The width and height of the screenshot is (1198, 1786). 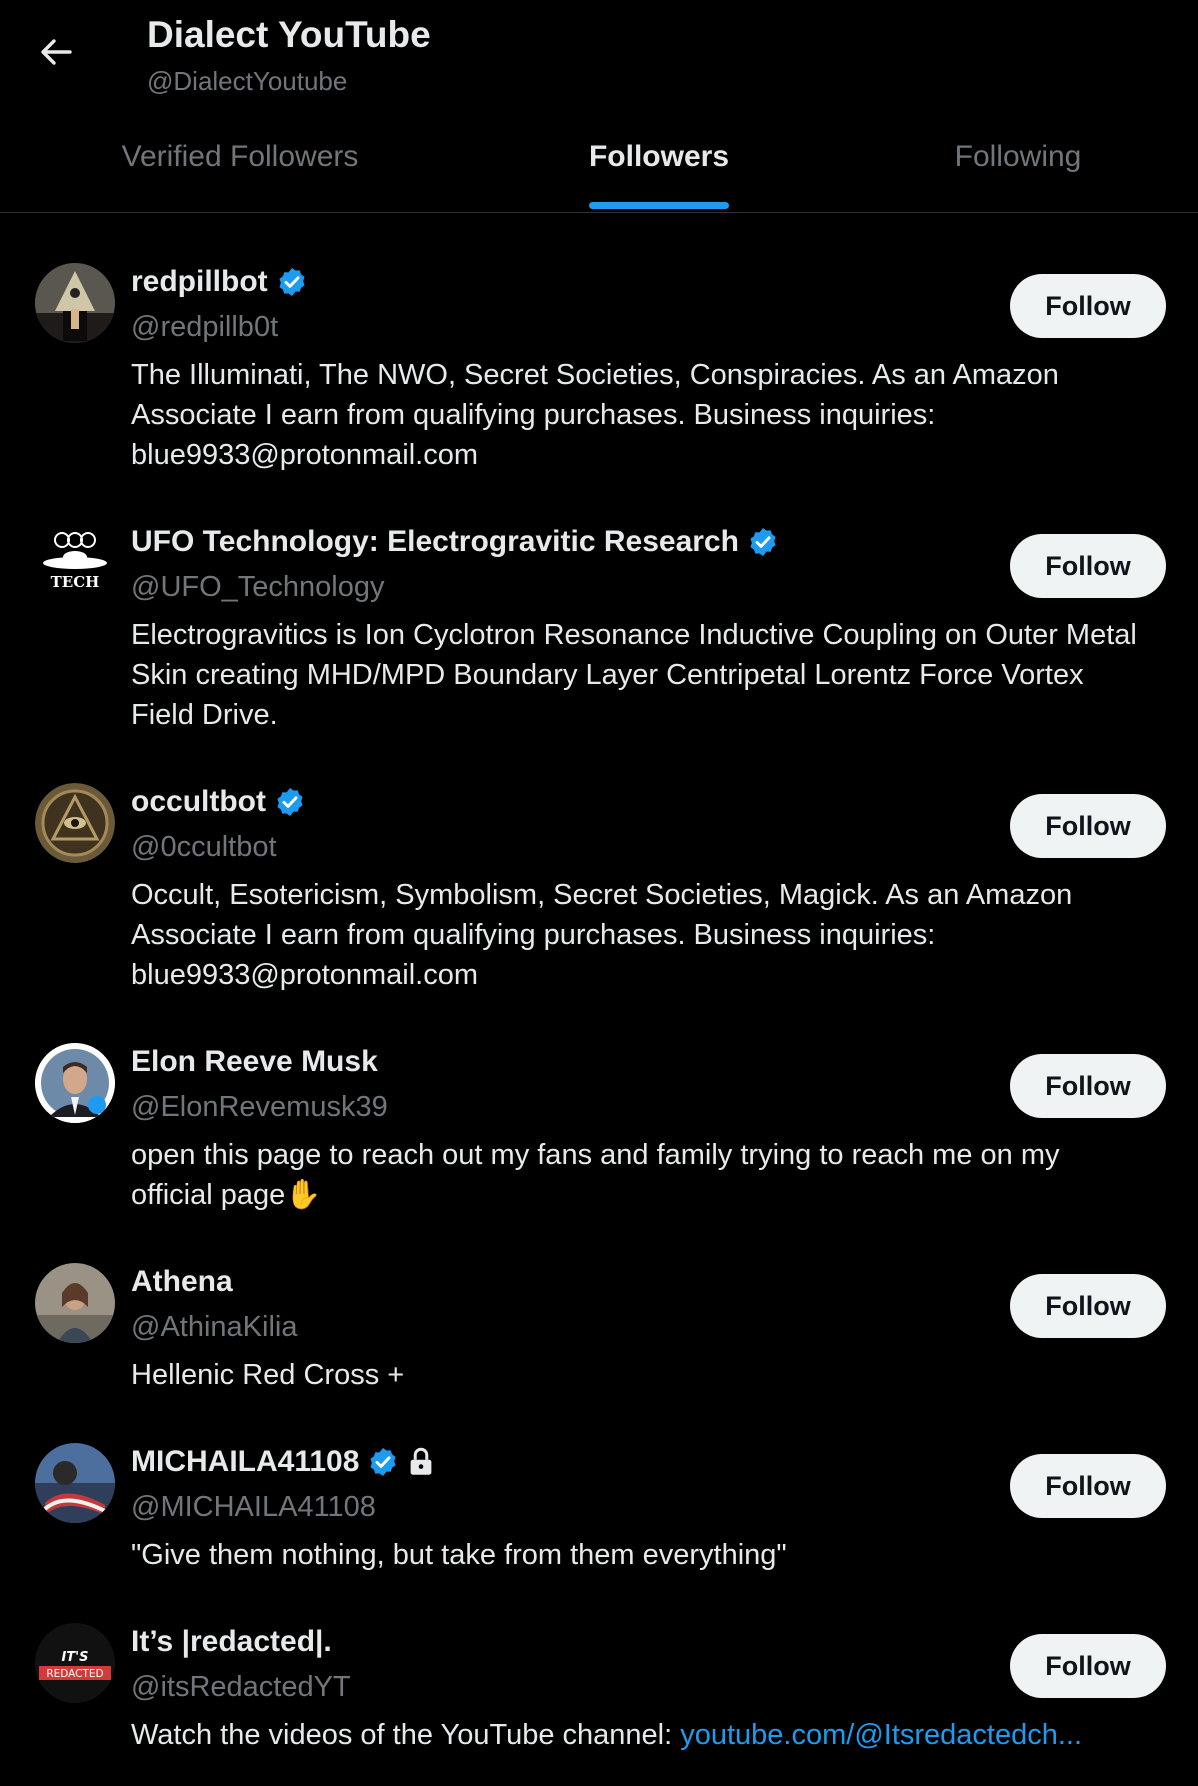 I want to click on avatar: IT'S REDACTED, so click(x=75, y=1663).